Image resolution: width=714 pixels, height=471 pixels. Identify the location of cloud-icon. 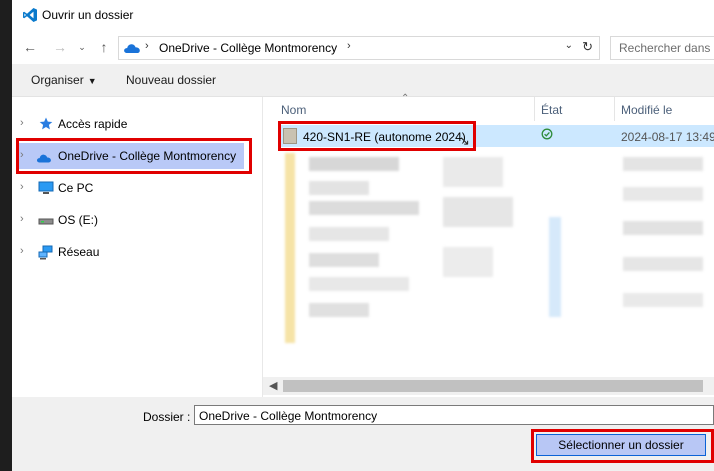
(43, 158).